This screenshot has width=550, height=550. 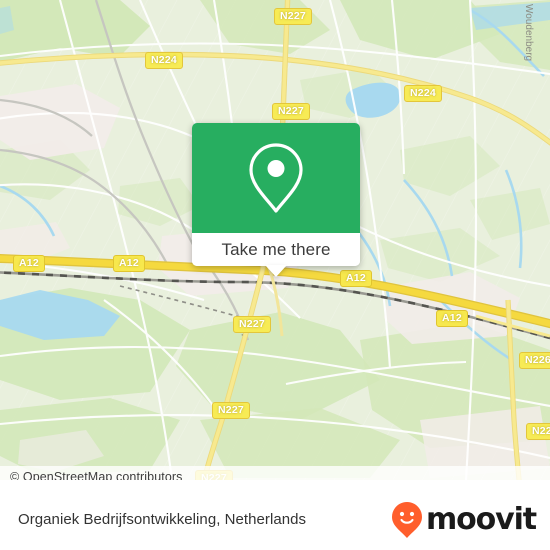 I want to click on shield-a12-left: A12, so click(x=29, y=263).